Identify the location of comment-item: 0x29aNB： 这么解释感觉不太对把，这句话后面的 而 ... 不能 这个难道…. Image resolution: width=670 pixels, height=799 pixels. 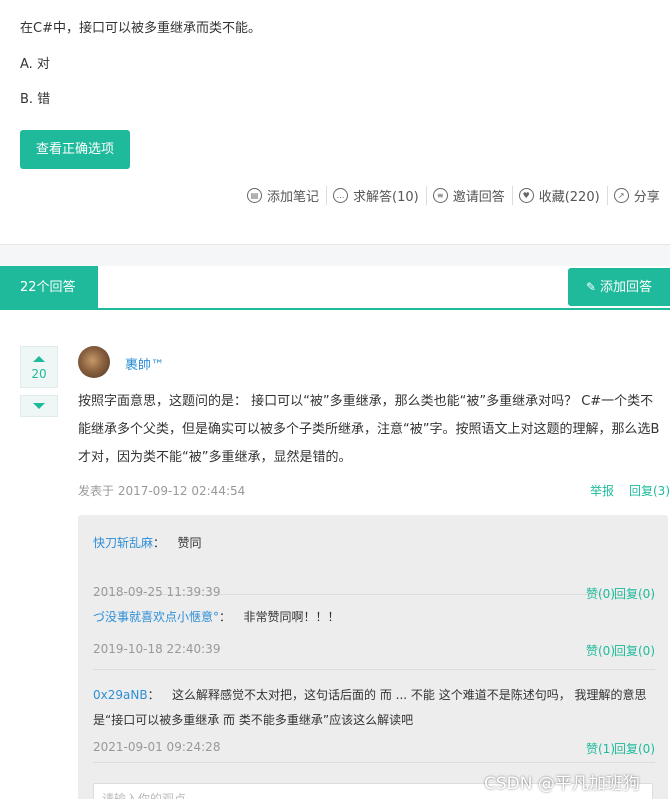
(374, 716).